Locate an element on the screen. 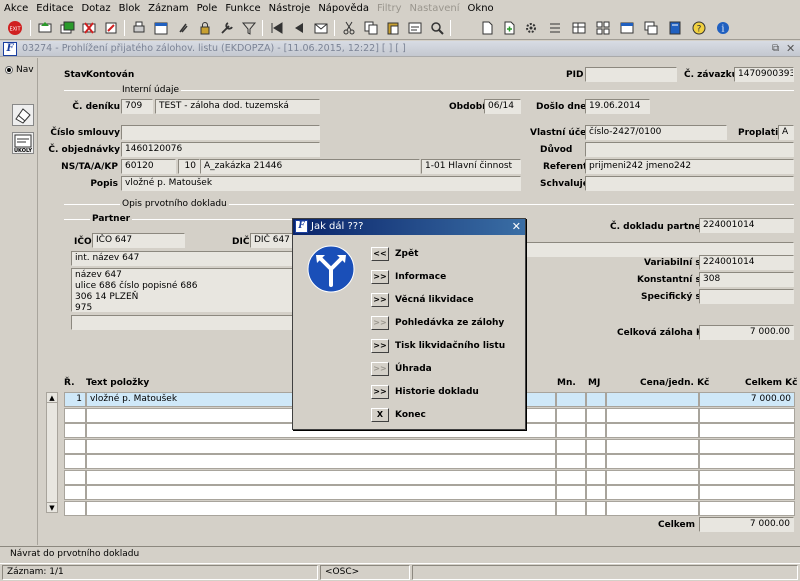 The height and width of the screenshot is (581, 800). dialog-button-label-5: Úhrada is located at coordinates (413, 369).